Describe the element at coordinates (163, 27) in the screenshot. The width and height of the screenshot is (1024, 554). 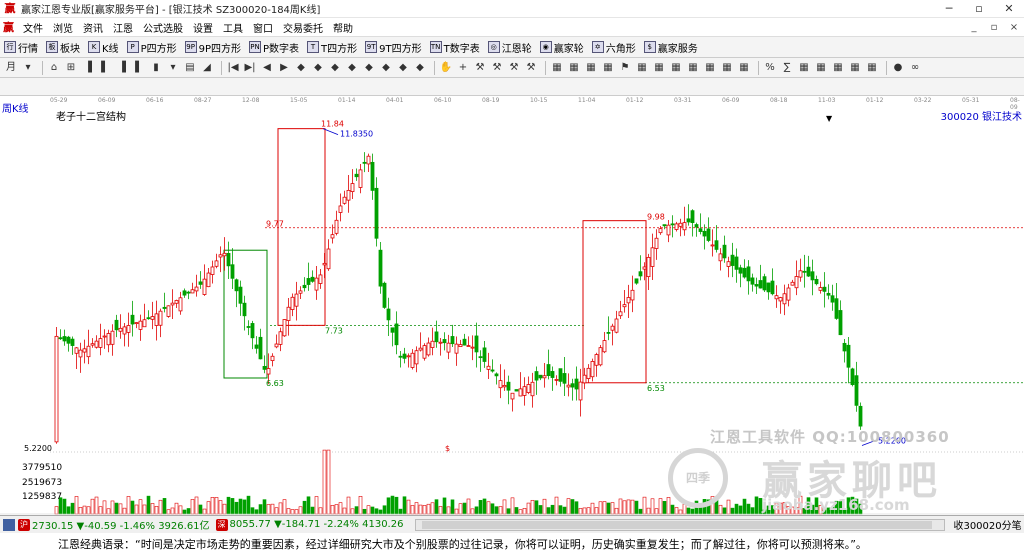
I see `menu-formula: 公式选股` at that location.